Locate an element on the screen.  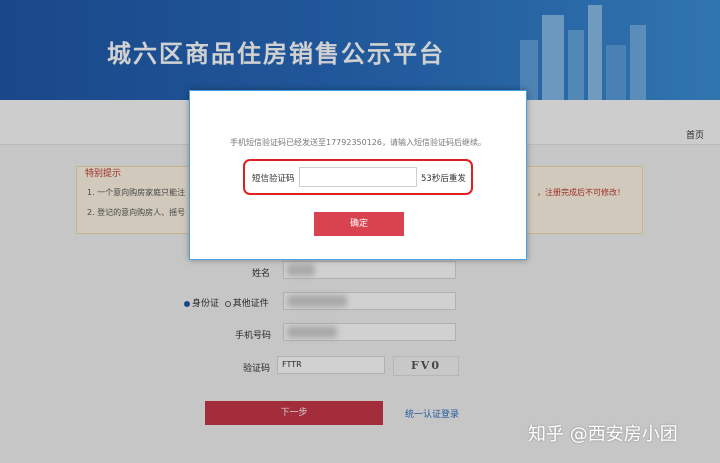
sms-code-input is located at coordinates (358, 177).